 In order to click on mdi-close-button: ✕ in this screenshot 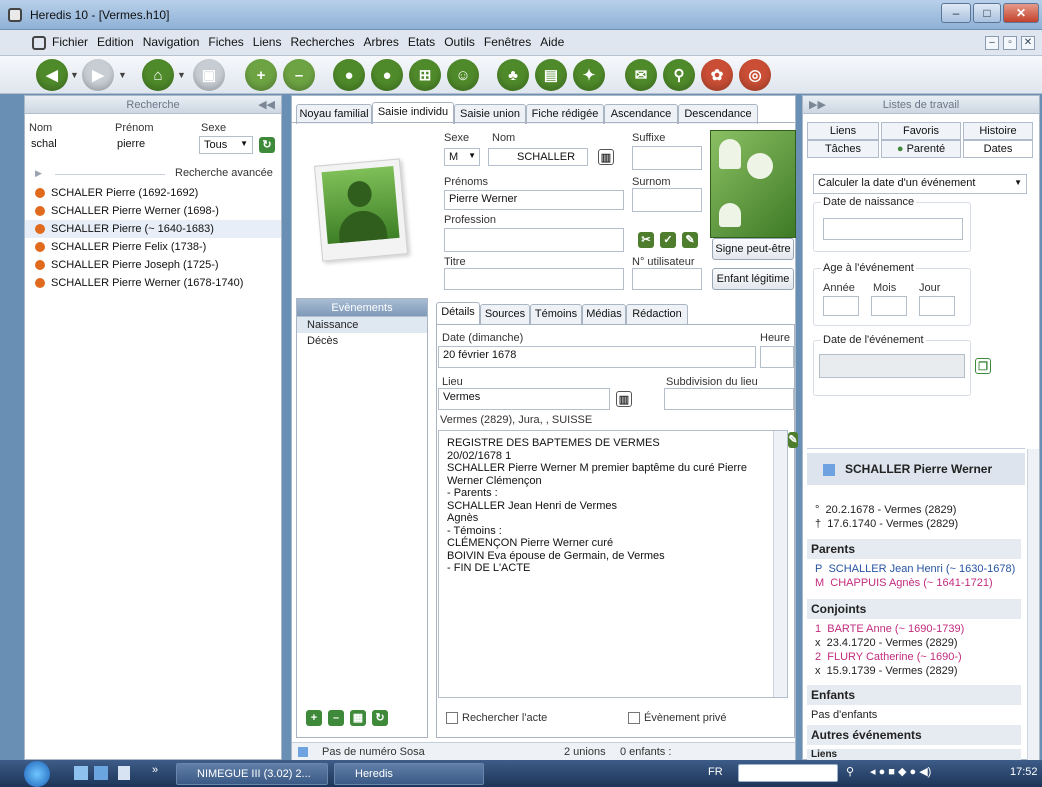, I will do `click(1028, 43)`.